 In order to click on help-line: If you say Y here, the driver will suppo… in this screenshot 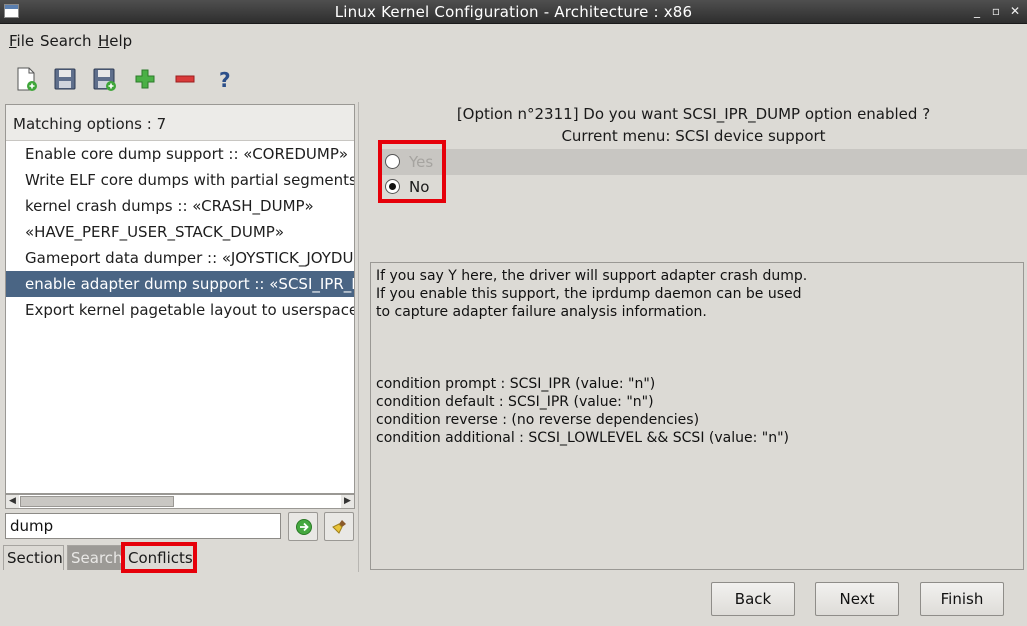, I will do `click(592, 276)`.